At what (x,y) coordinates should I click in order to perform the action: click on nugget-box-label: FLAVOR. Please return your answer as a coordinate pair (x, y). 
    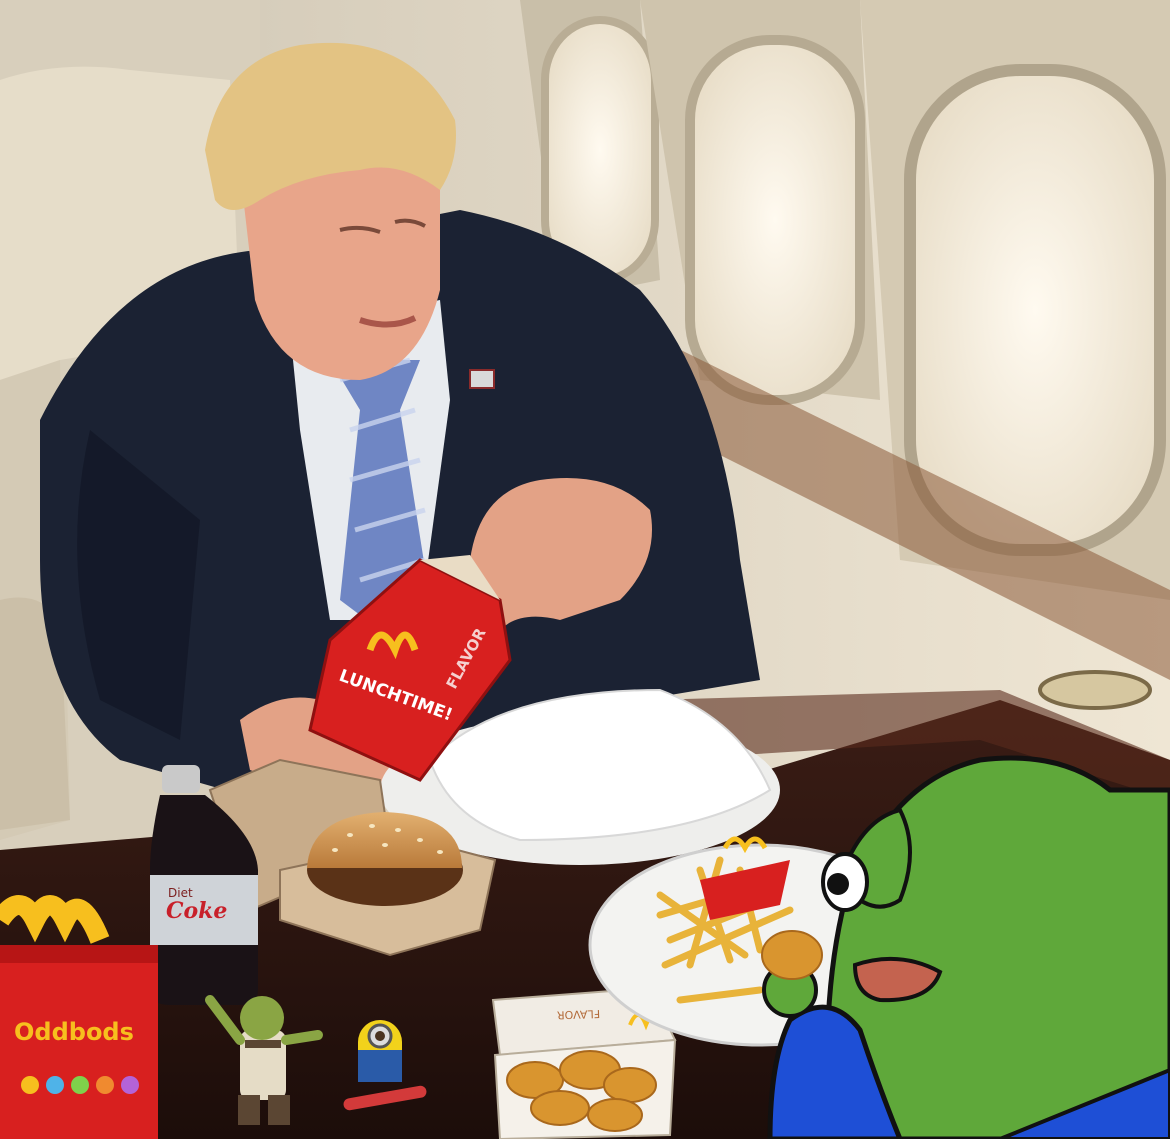
    Looking at the image, I should click on (578, 1014).